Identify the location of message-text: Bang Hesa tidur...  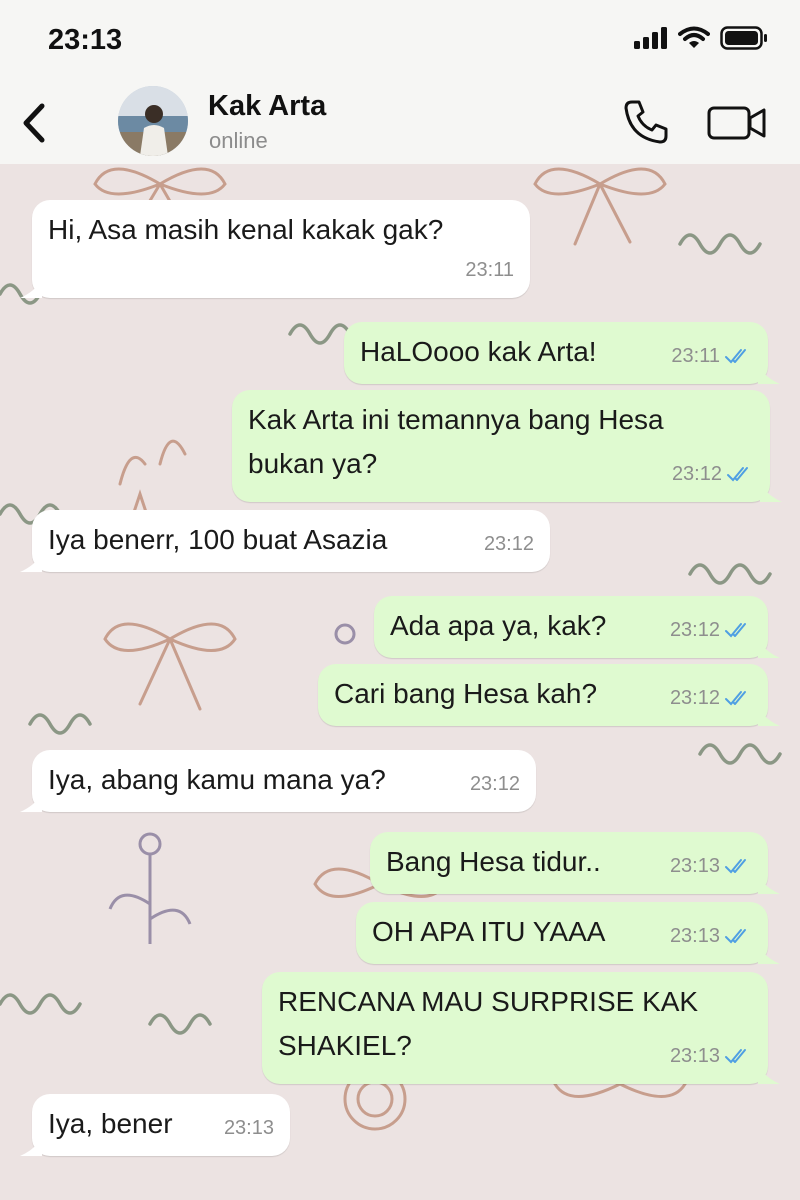
(493, 861).